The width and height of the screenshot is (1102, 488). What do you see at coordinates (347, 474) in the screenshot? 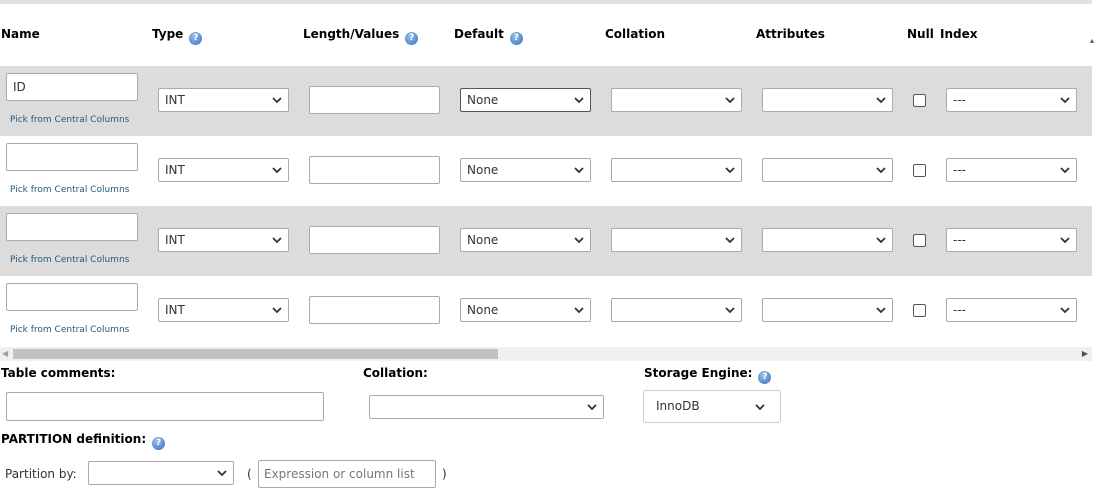
I see `partition-expression-input: Expression or column list` at bounding box center [347, 474].